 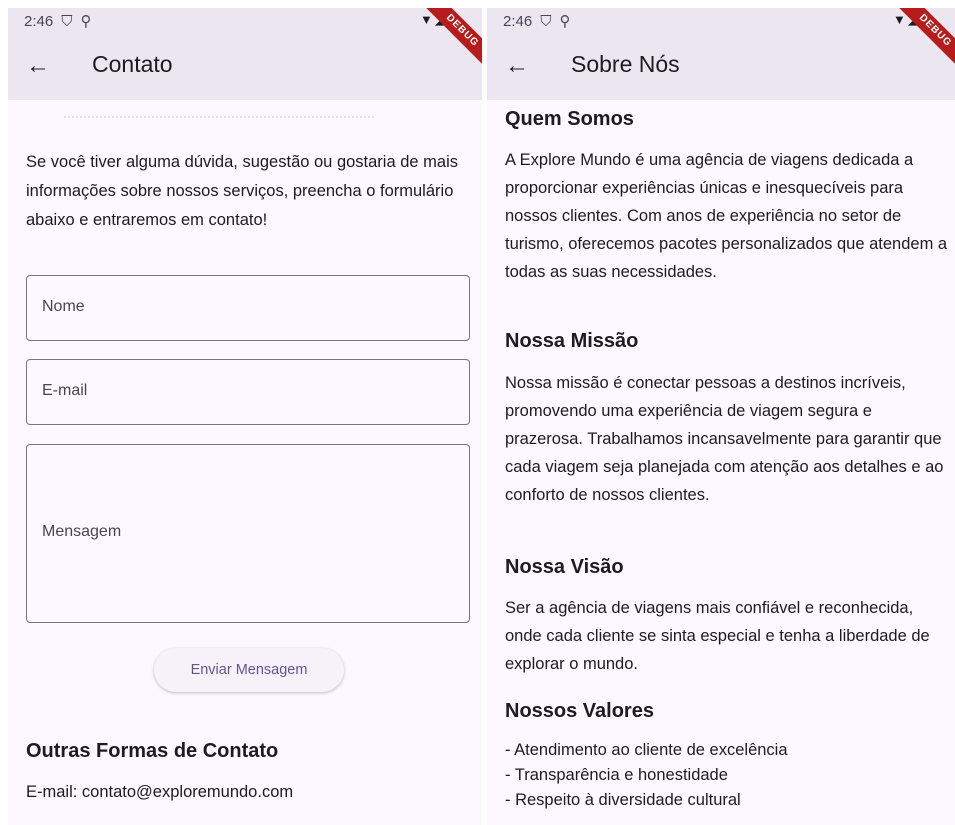 What do you see at coordinates (245, 54) in the screenshot?
I see `contact-app-bar: 2:46 ⛉ ⚲ ▼ ◢ ▮ DEBUG ← Contato` at bounding box center [245, 54].